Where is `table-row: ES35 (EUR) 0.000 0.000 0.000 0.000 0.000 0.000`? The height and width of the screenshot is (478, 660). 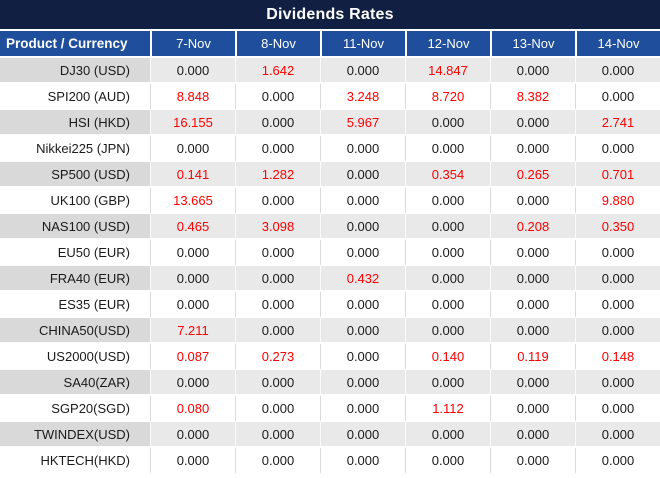
table-row: ES35 (EUR) 0.000 0.000 0.000 0.000 0.000 0.000 is located at coordinates (330, 305).